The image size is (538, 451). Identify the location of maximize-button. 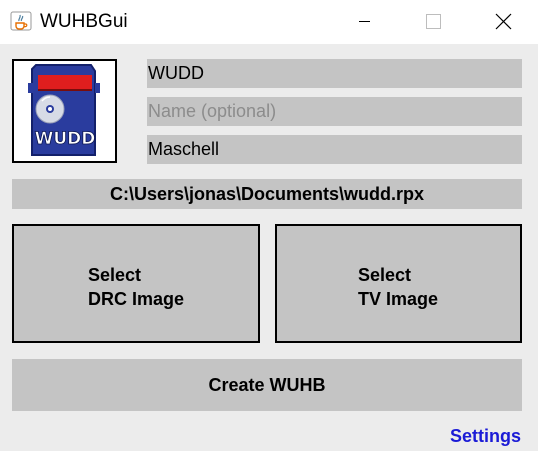
(433, 22).